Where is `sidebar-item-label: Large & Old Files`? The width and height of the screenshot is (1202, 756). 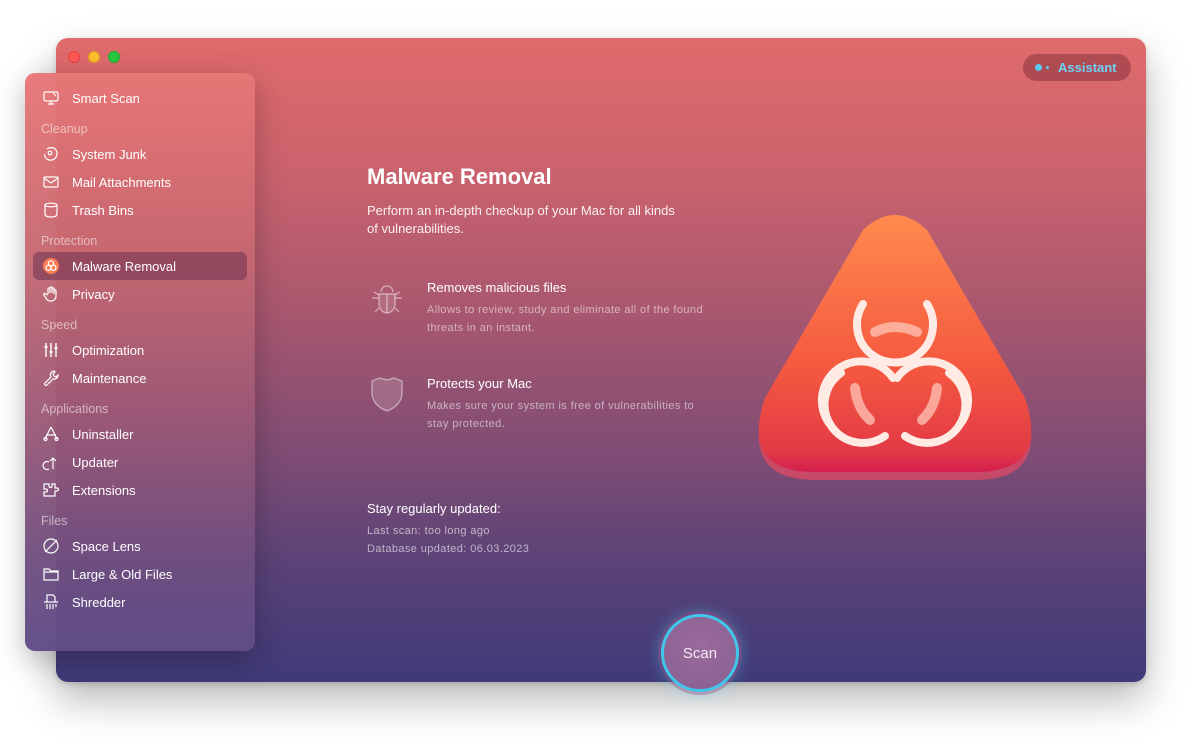
sidebar-item-label: Large & Old Files is located at coordinates (122, 574).